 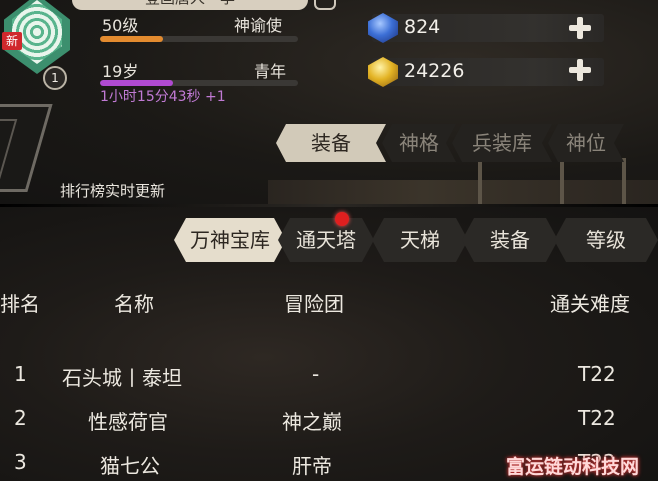 What do you see at coordinates (20, 374) in the screenshot?
I see `row-rank: 1` at bounding box center [20, 374].